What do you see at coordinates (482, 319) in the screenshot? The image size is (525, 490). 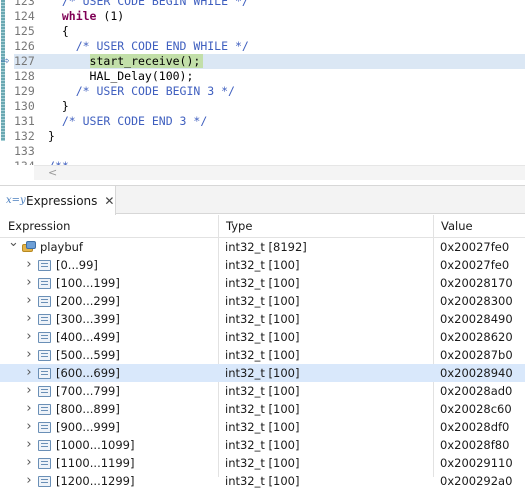 I see `value-cell: 0x20028490` at bounding box center [482, 319].